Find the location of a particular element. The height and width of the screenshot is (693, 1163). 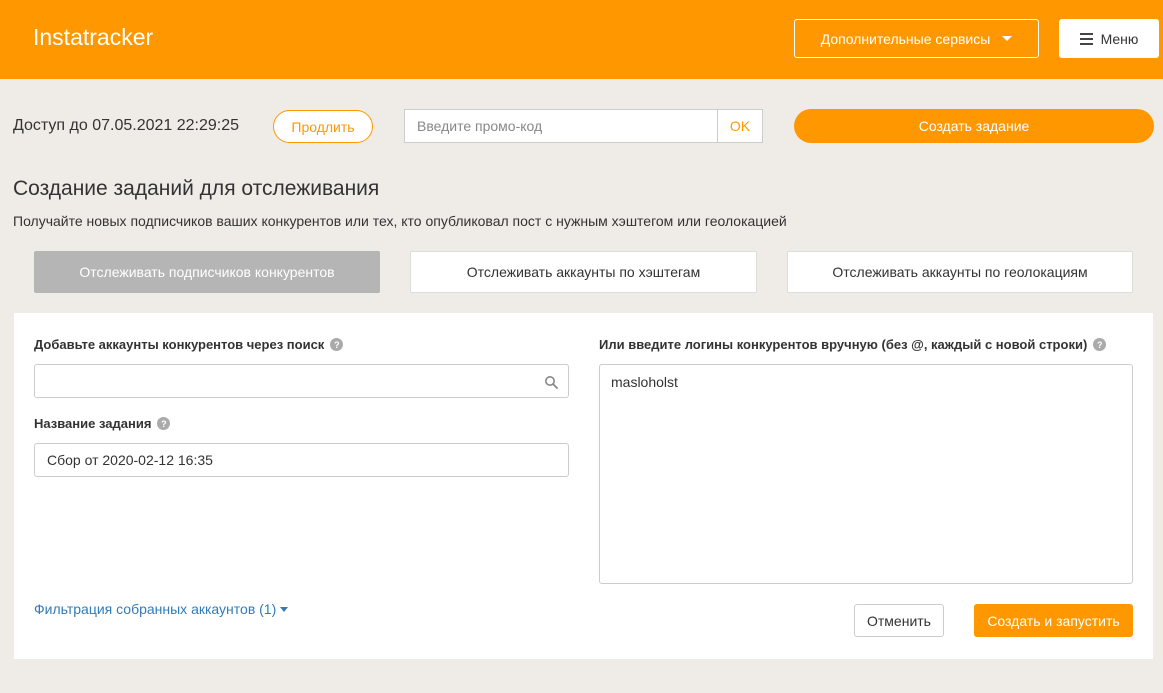

competitor-search-field is located at coordinates (301, 381).